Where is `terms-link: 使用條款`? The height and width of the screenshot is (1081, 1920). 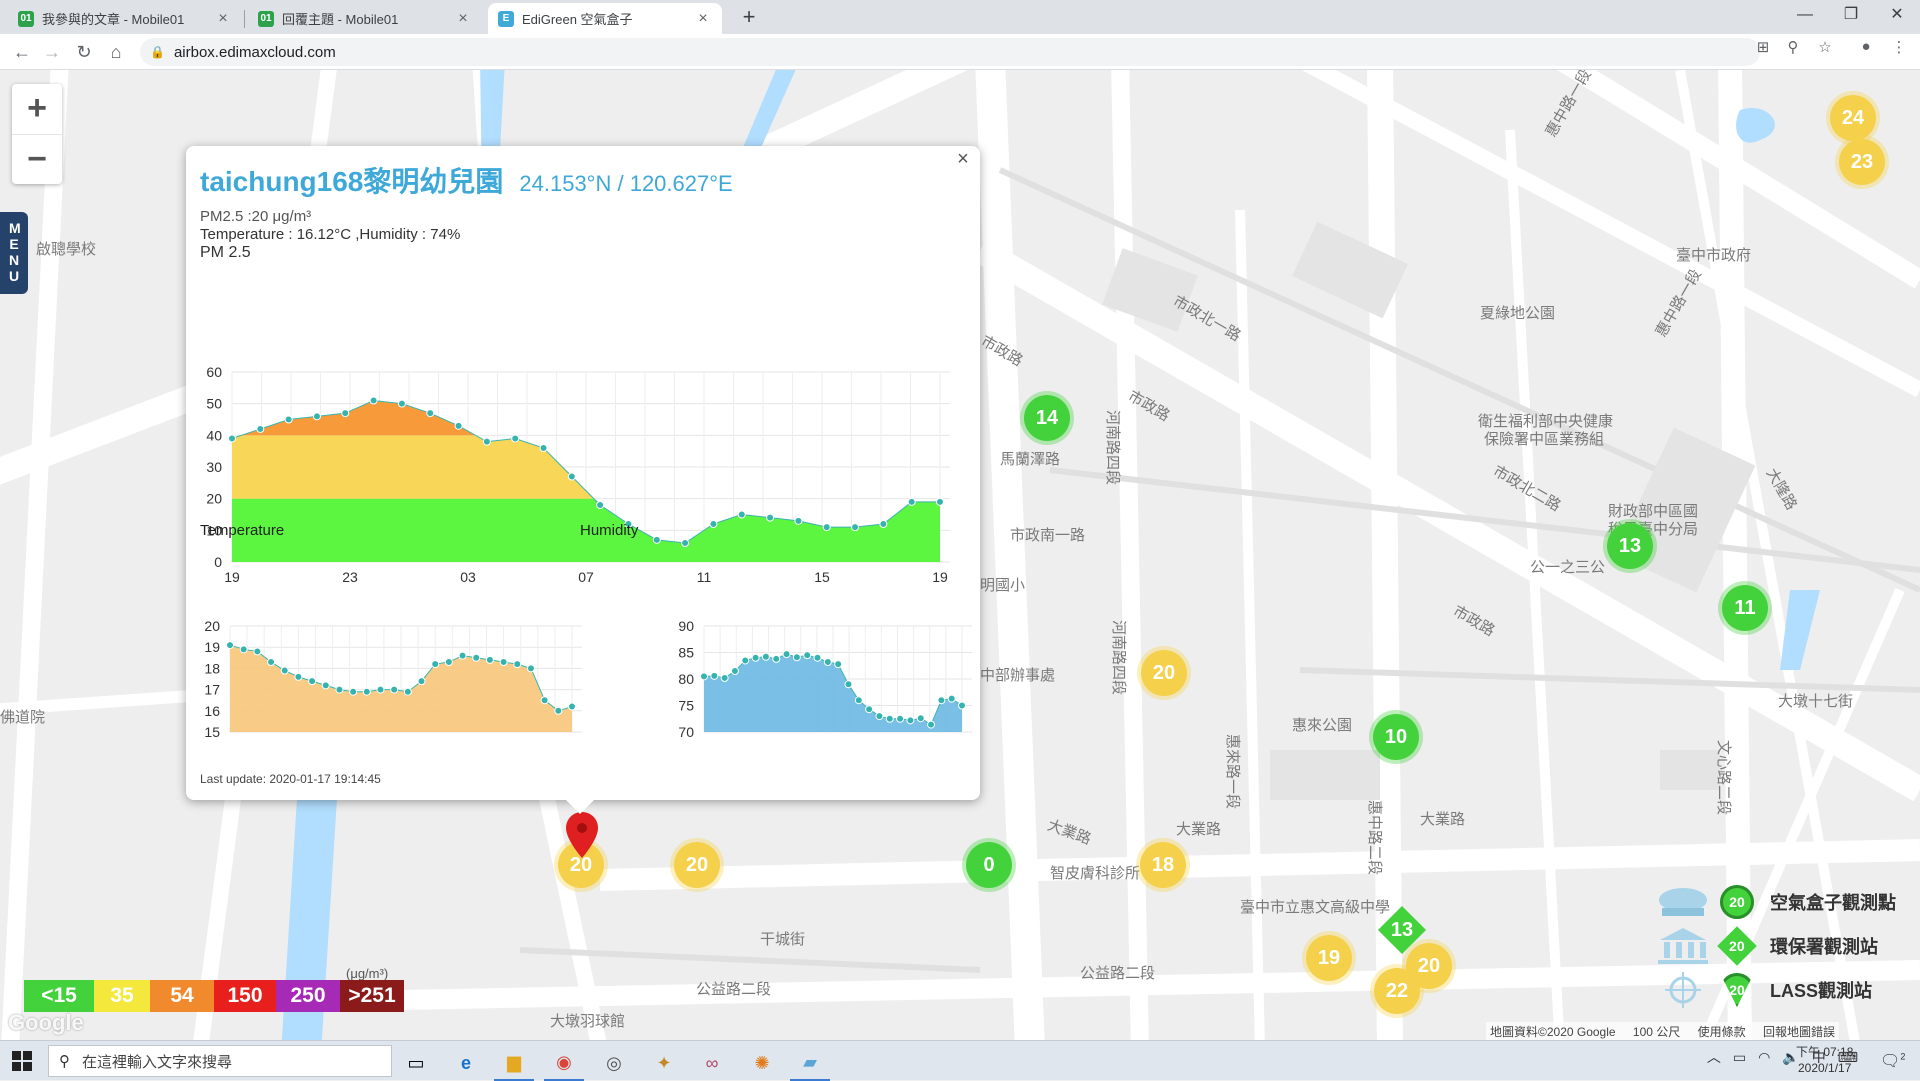 terms-link: 使用條款 is located at coordinates (1722, 1032).